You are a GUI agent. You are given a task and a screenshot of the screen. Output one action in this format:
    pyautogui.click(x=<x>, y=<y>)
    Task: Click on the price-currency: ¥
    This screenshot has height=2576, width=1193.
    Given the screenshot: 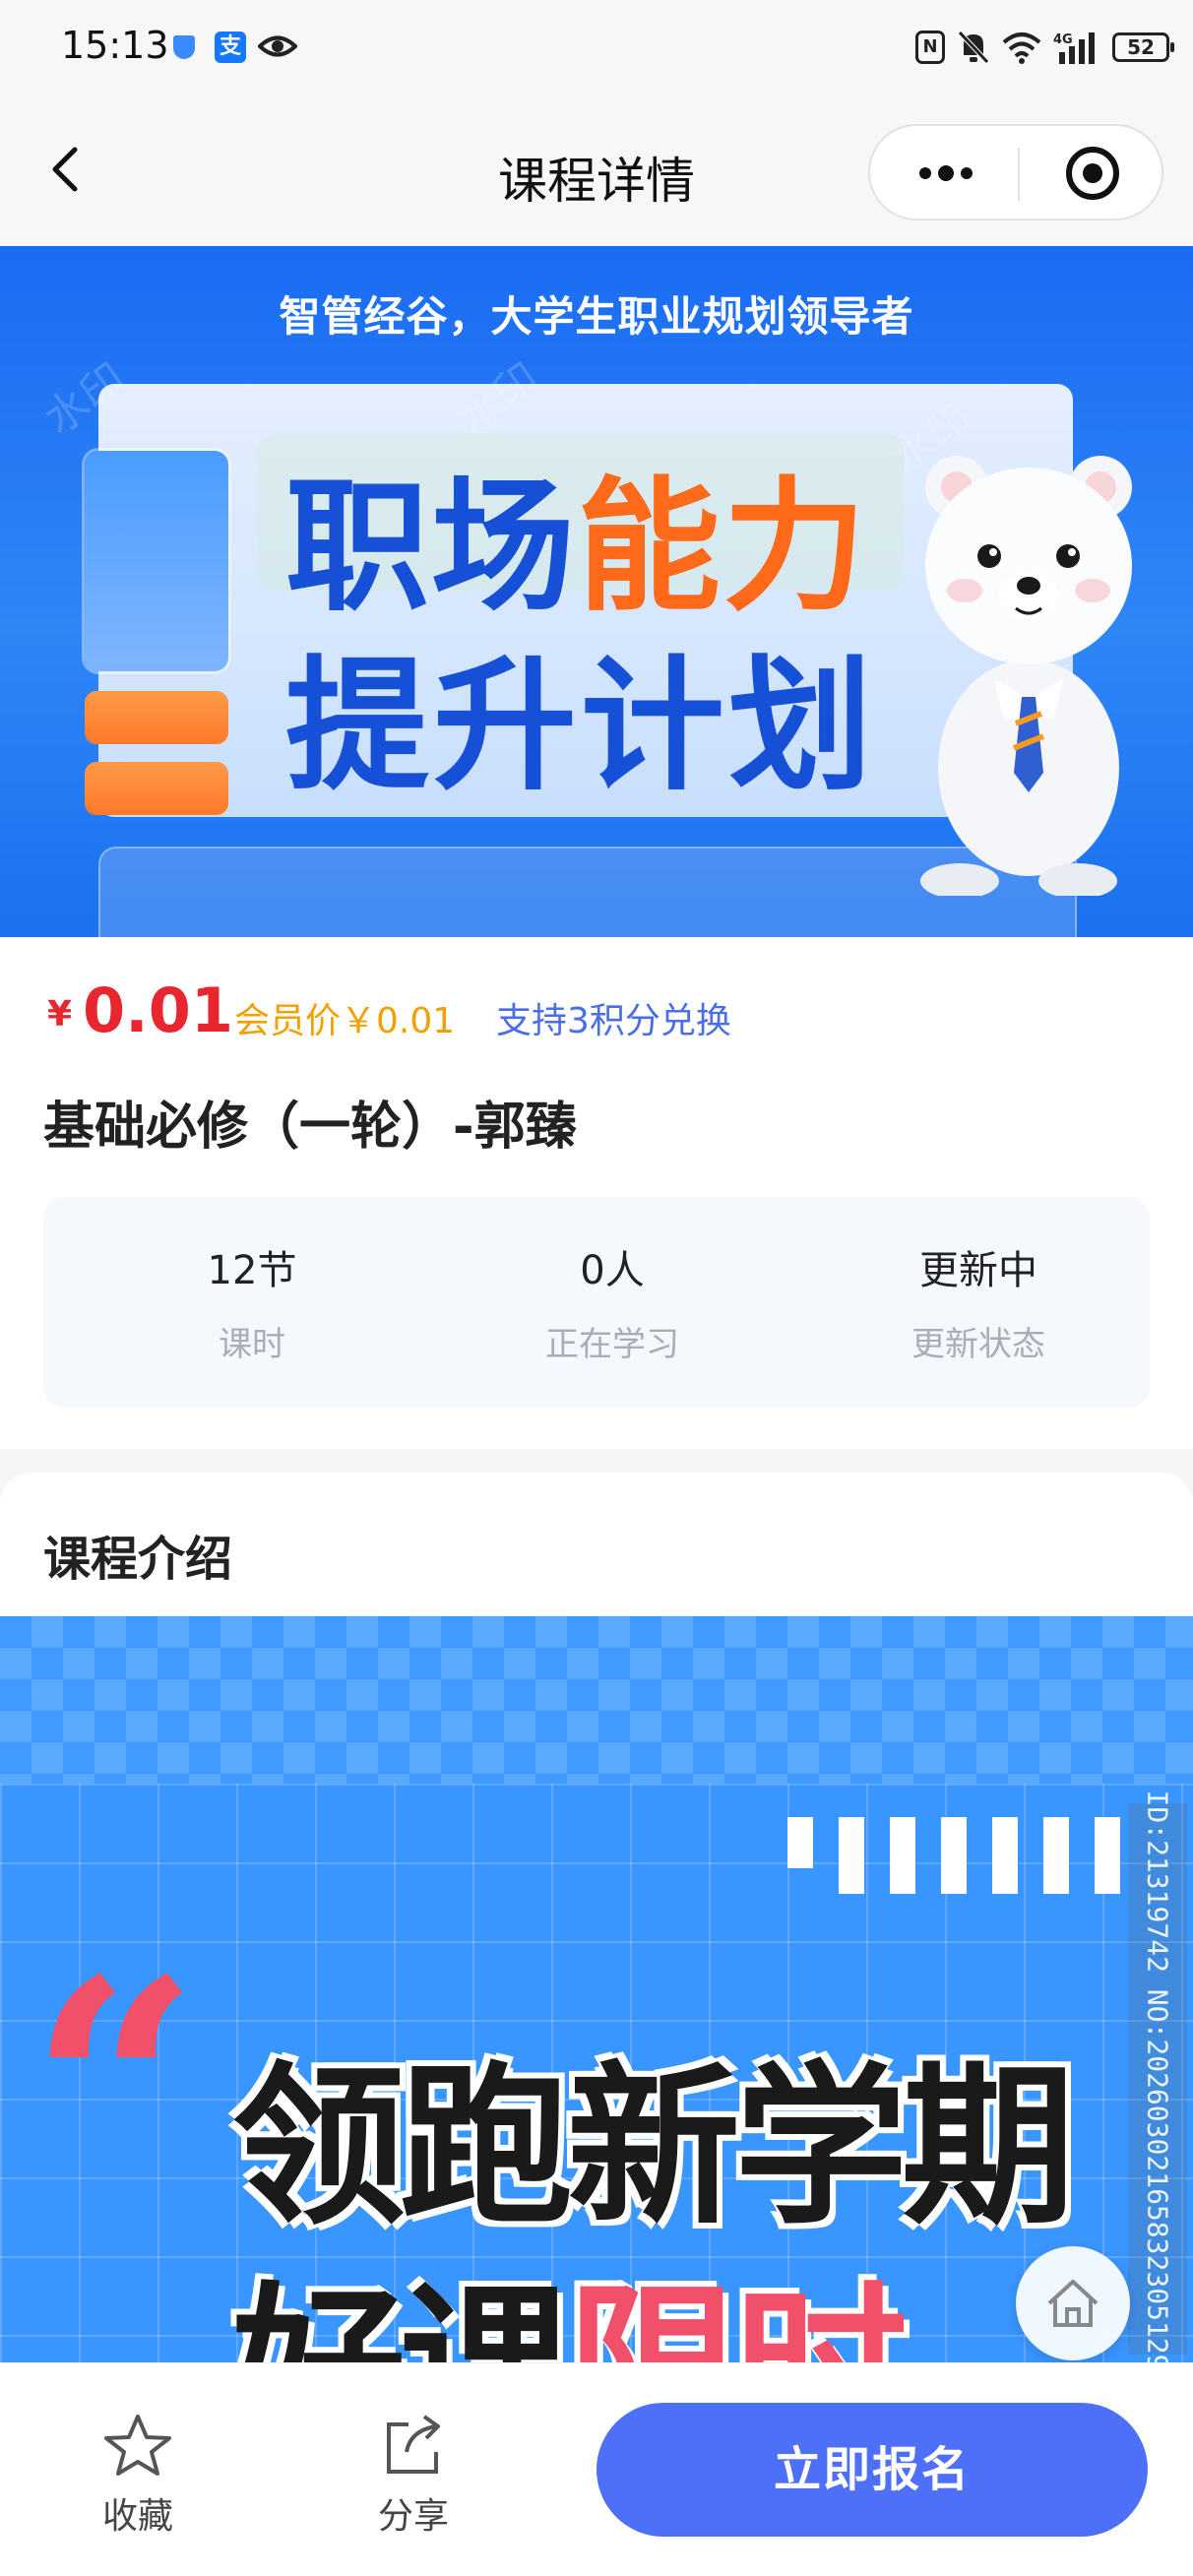 What is the action you would take?
    pyautogui.click(x=60, y=1015)
    